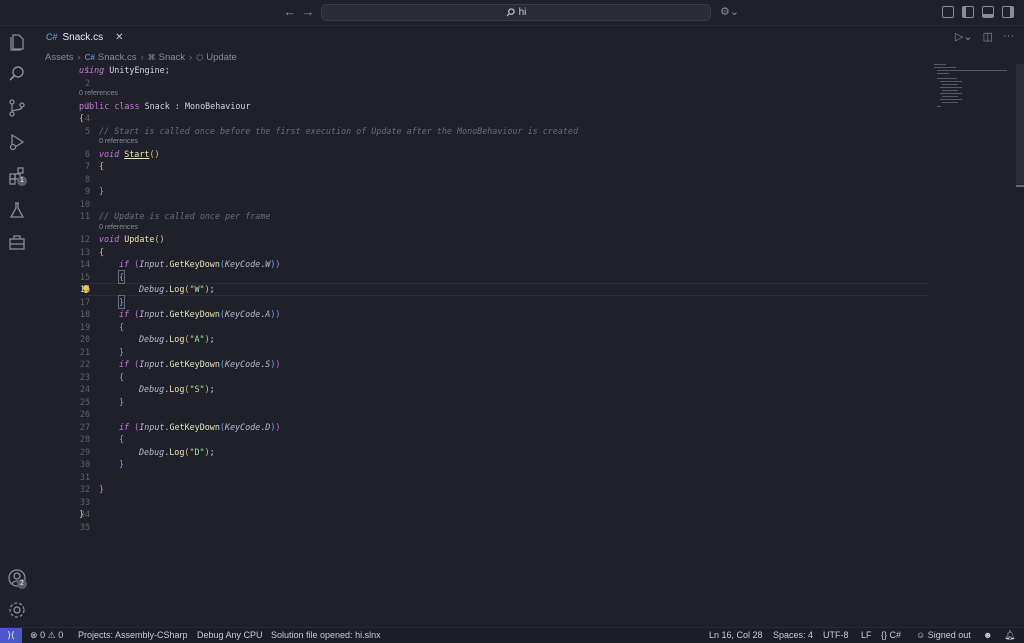 The height and width of the screenshot is (643, 1024). What do you see at coordinates (793, 635) in the screenshot?
I see `indentation-status: Spaces: 4` at bounding box center [793, 635].